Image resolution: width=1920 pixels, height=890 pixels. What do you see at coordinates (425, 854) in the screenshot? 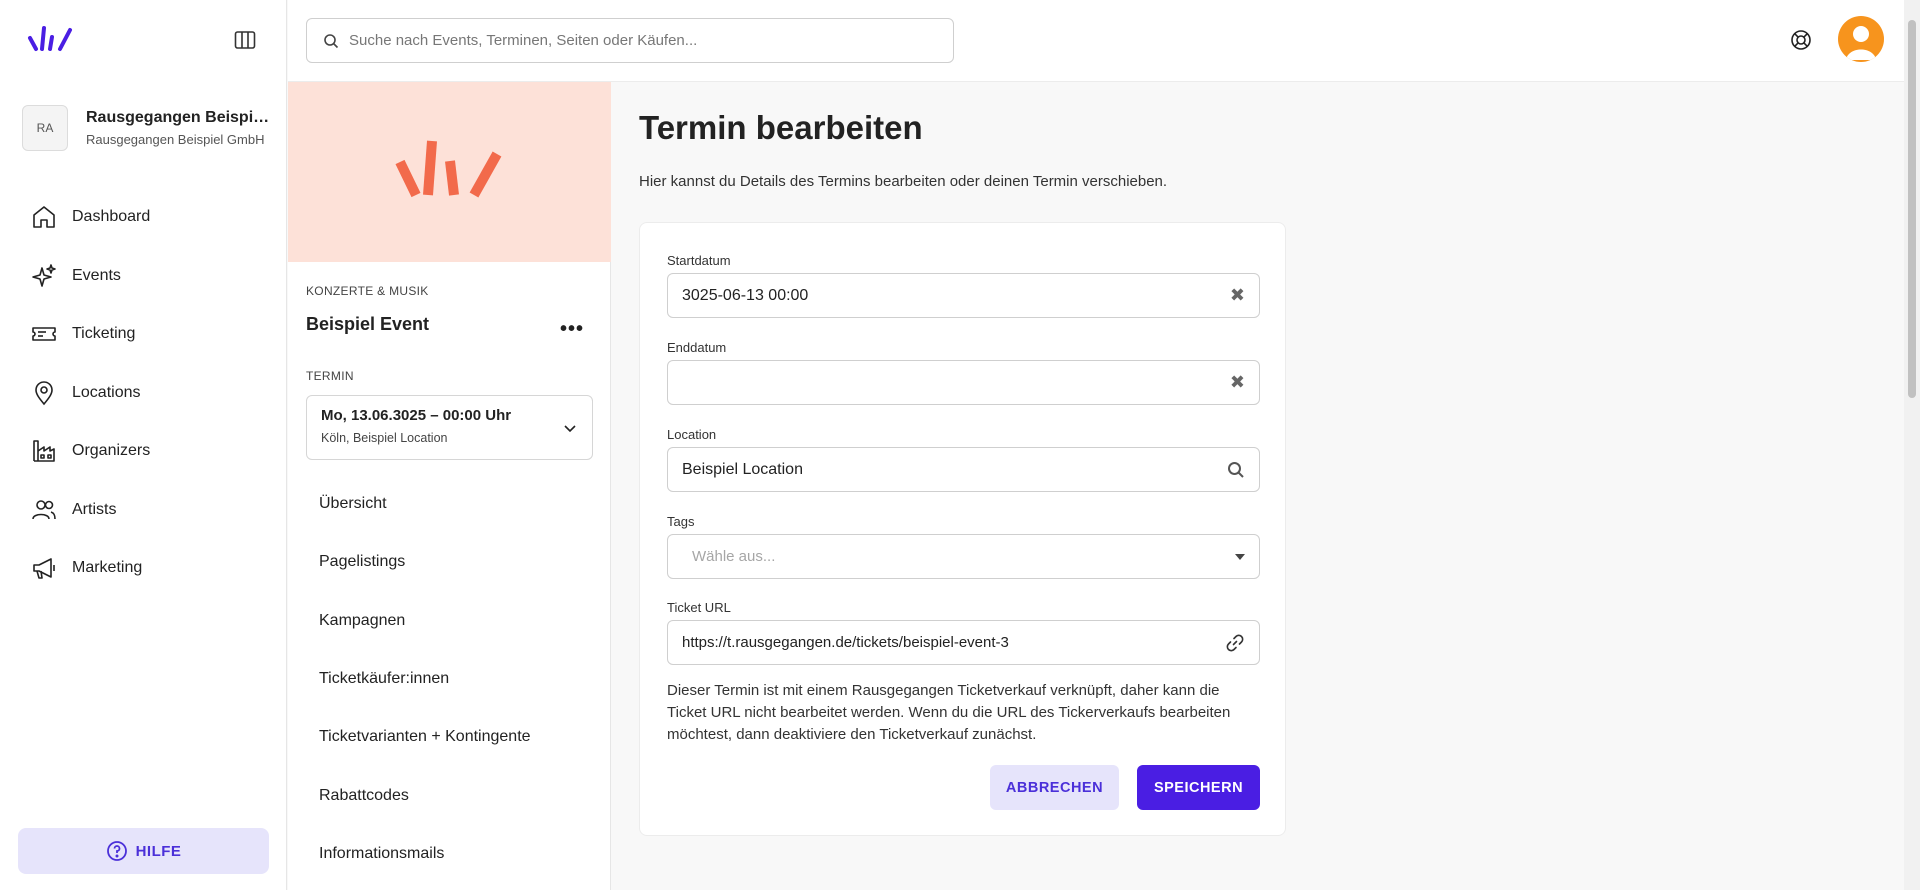
I see `sub-nav-info-mails: Informationsmails` at bounding box center [425, 854].